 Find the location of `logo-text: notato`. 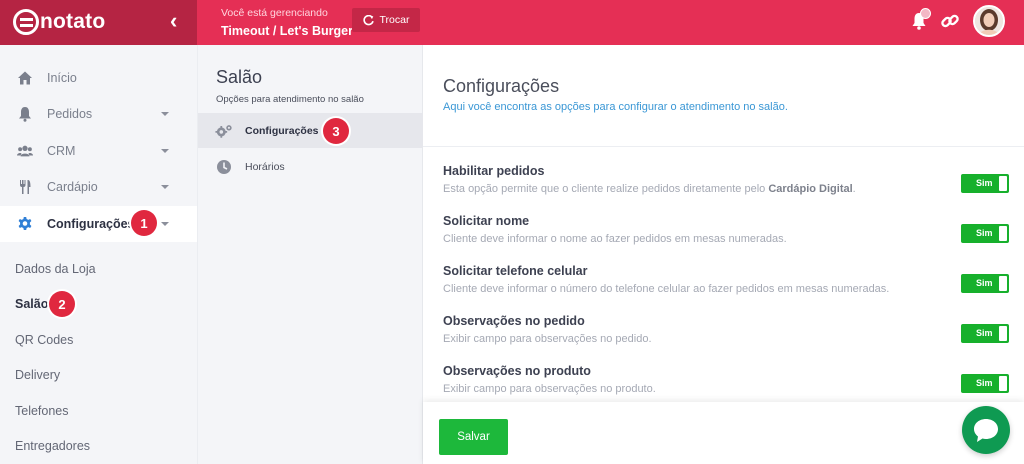

logo-text: notato is located at coordinates (73, 21).